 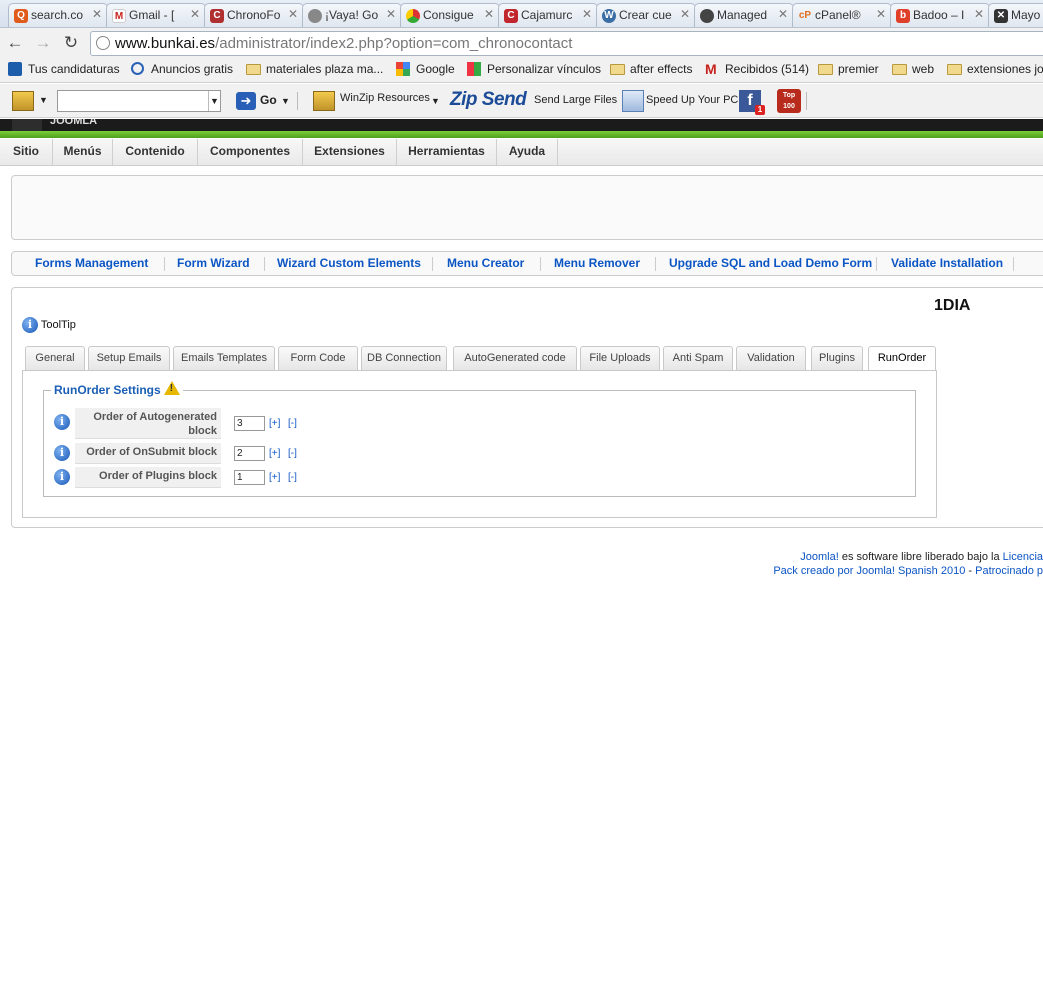 What do you see at coordinates (1009, 571) in the screenshot?
I see `sponsor-link: Patrocinado p` at bounding box center [1009, 571].